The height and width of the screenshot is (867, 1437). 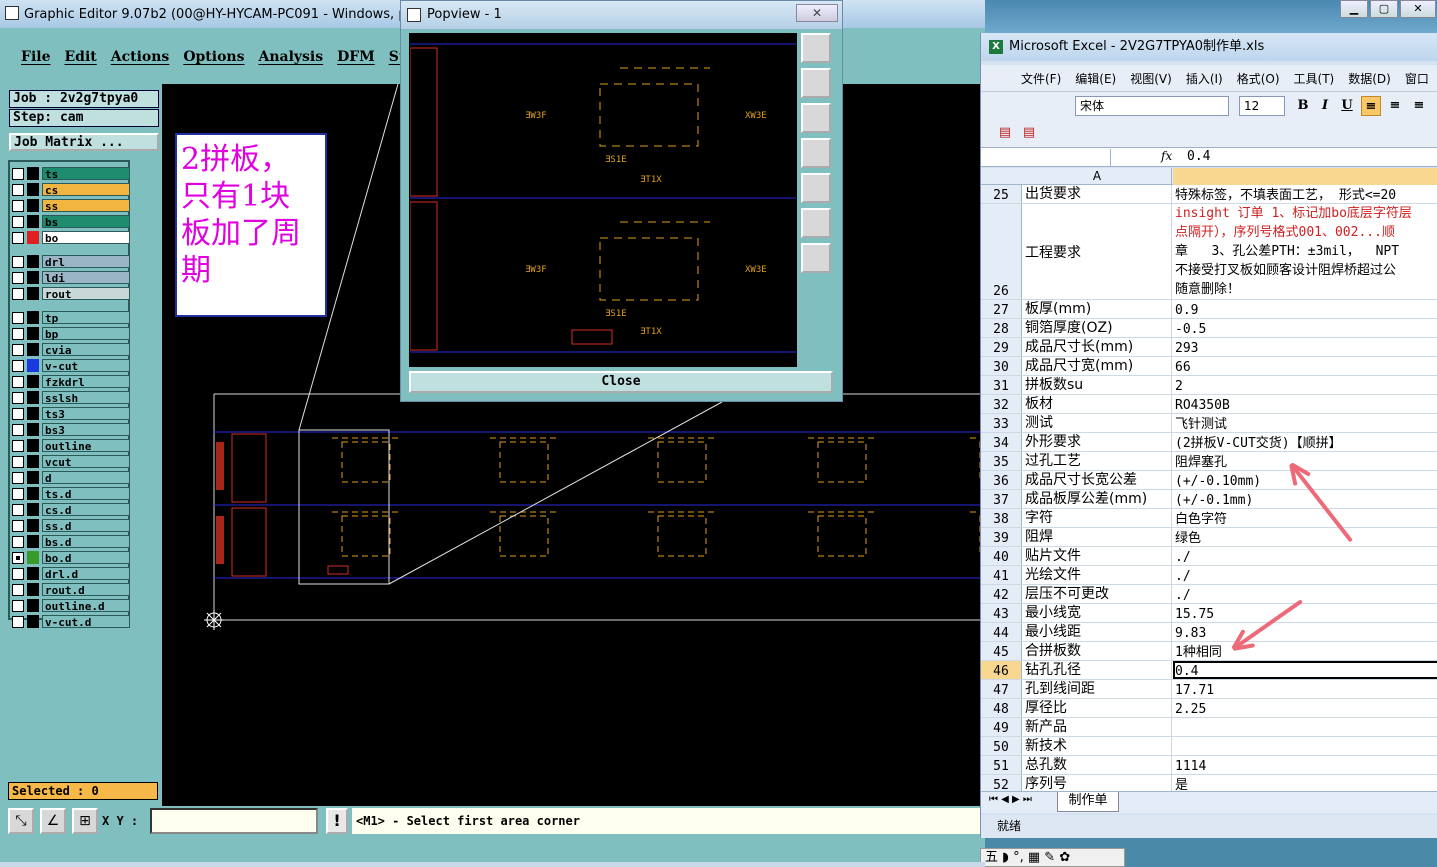 I want to click on cell-b: 白色字符, so click(x=1305, y=518).